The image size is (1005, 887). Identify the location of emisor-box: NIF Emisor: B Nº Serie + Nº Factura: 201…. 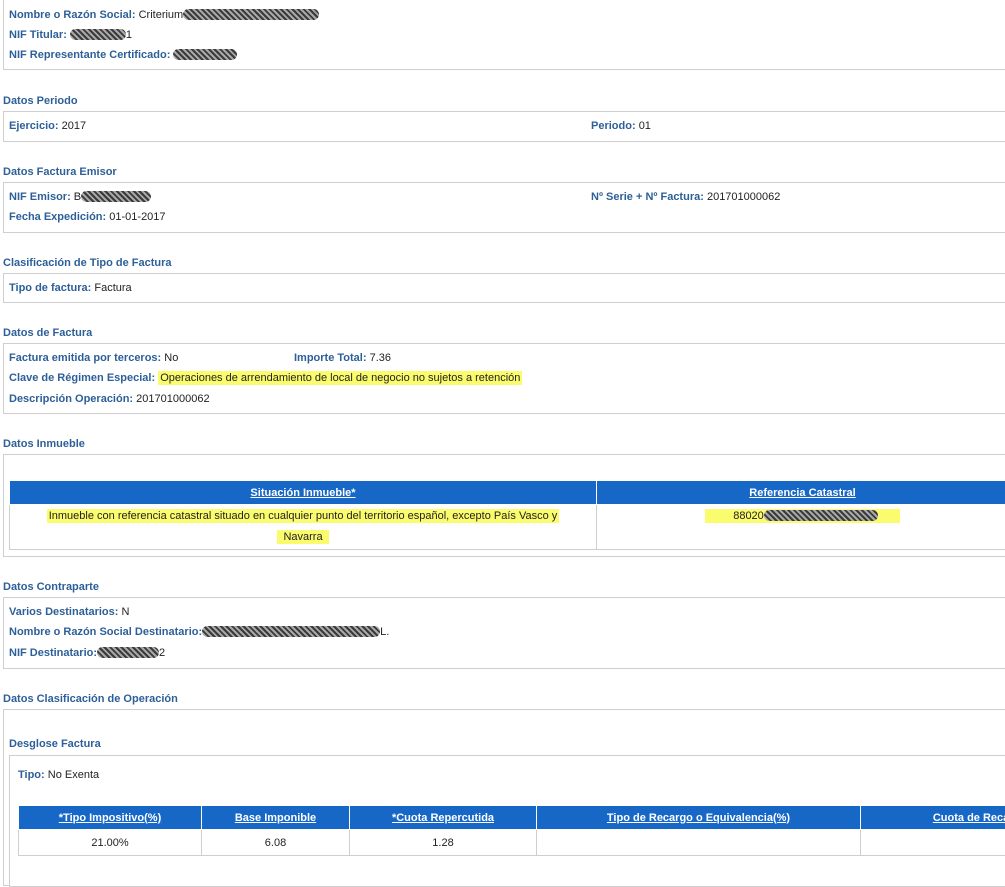
(504, 207).